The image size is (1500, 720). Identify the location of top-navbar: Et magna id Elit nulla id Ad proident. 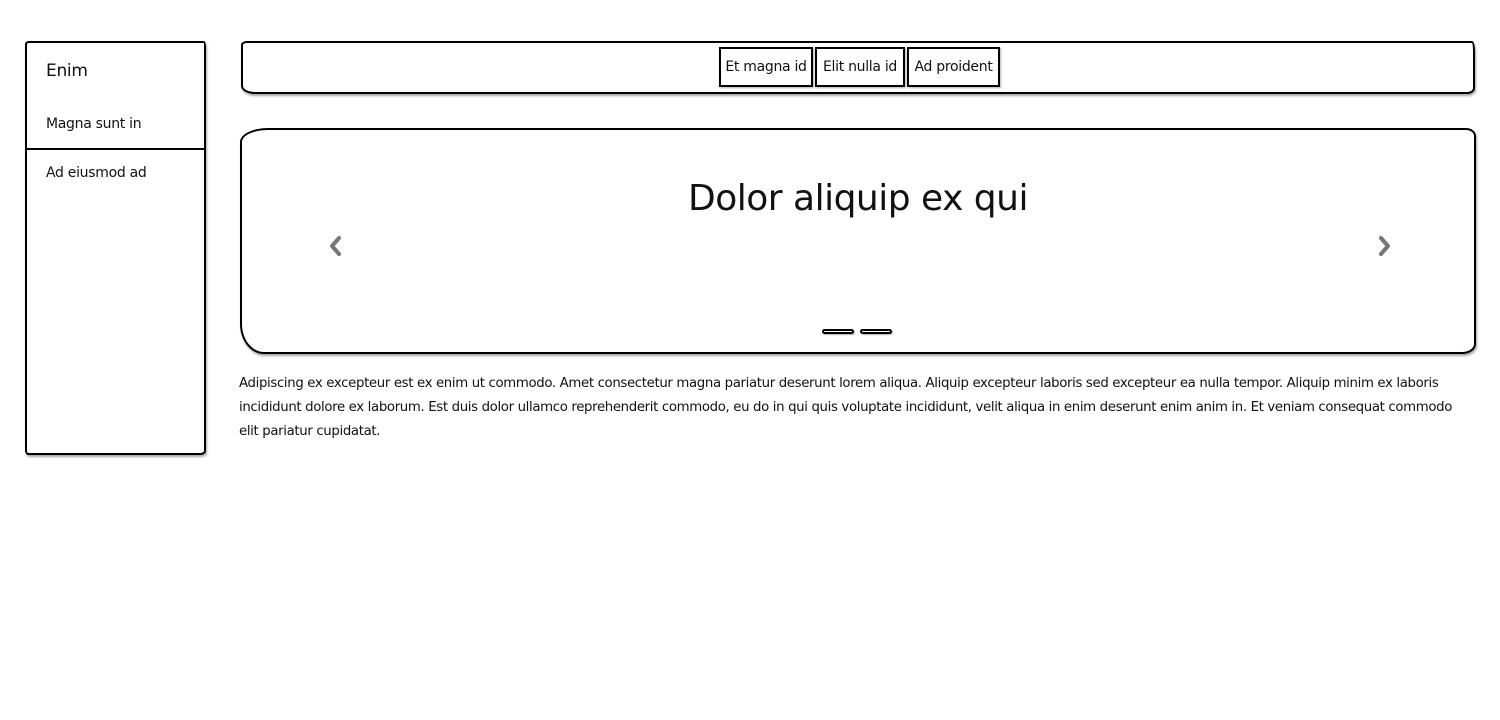
(858, 67).